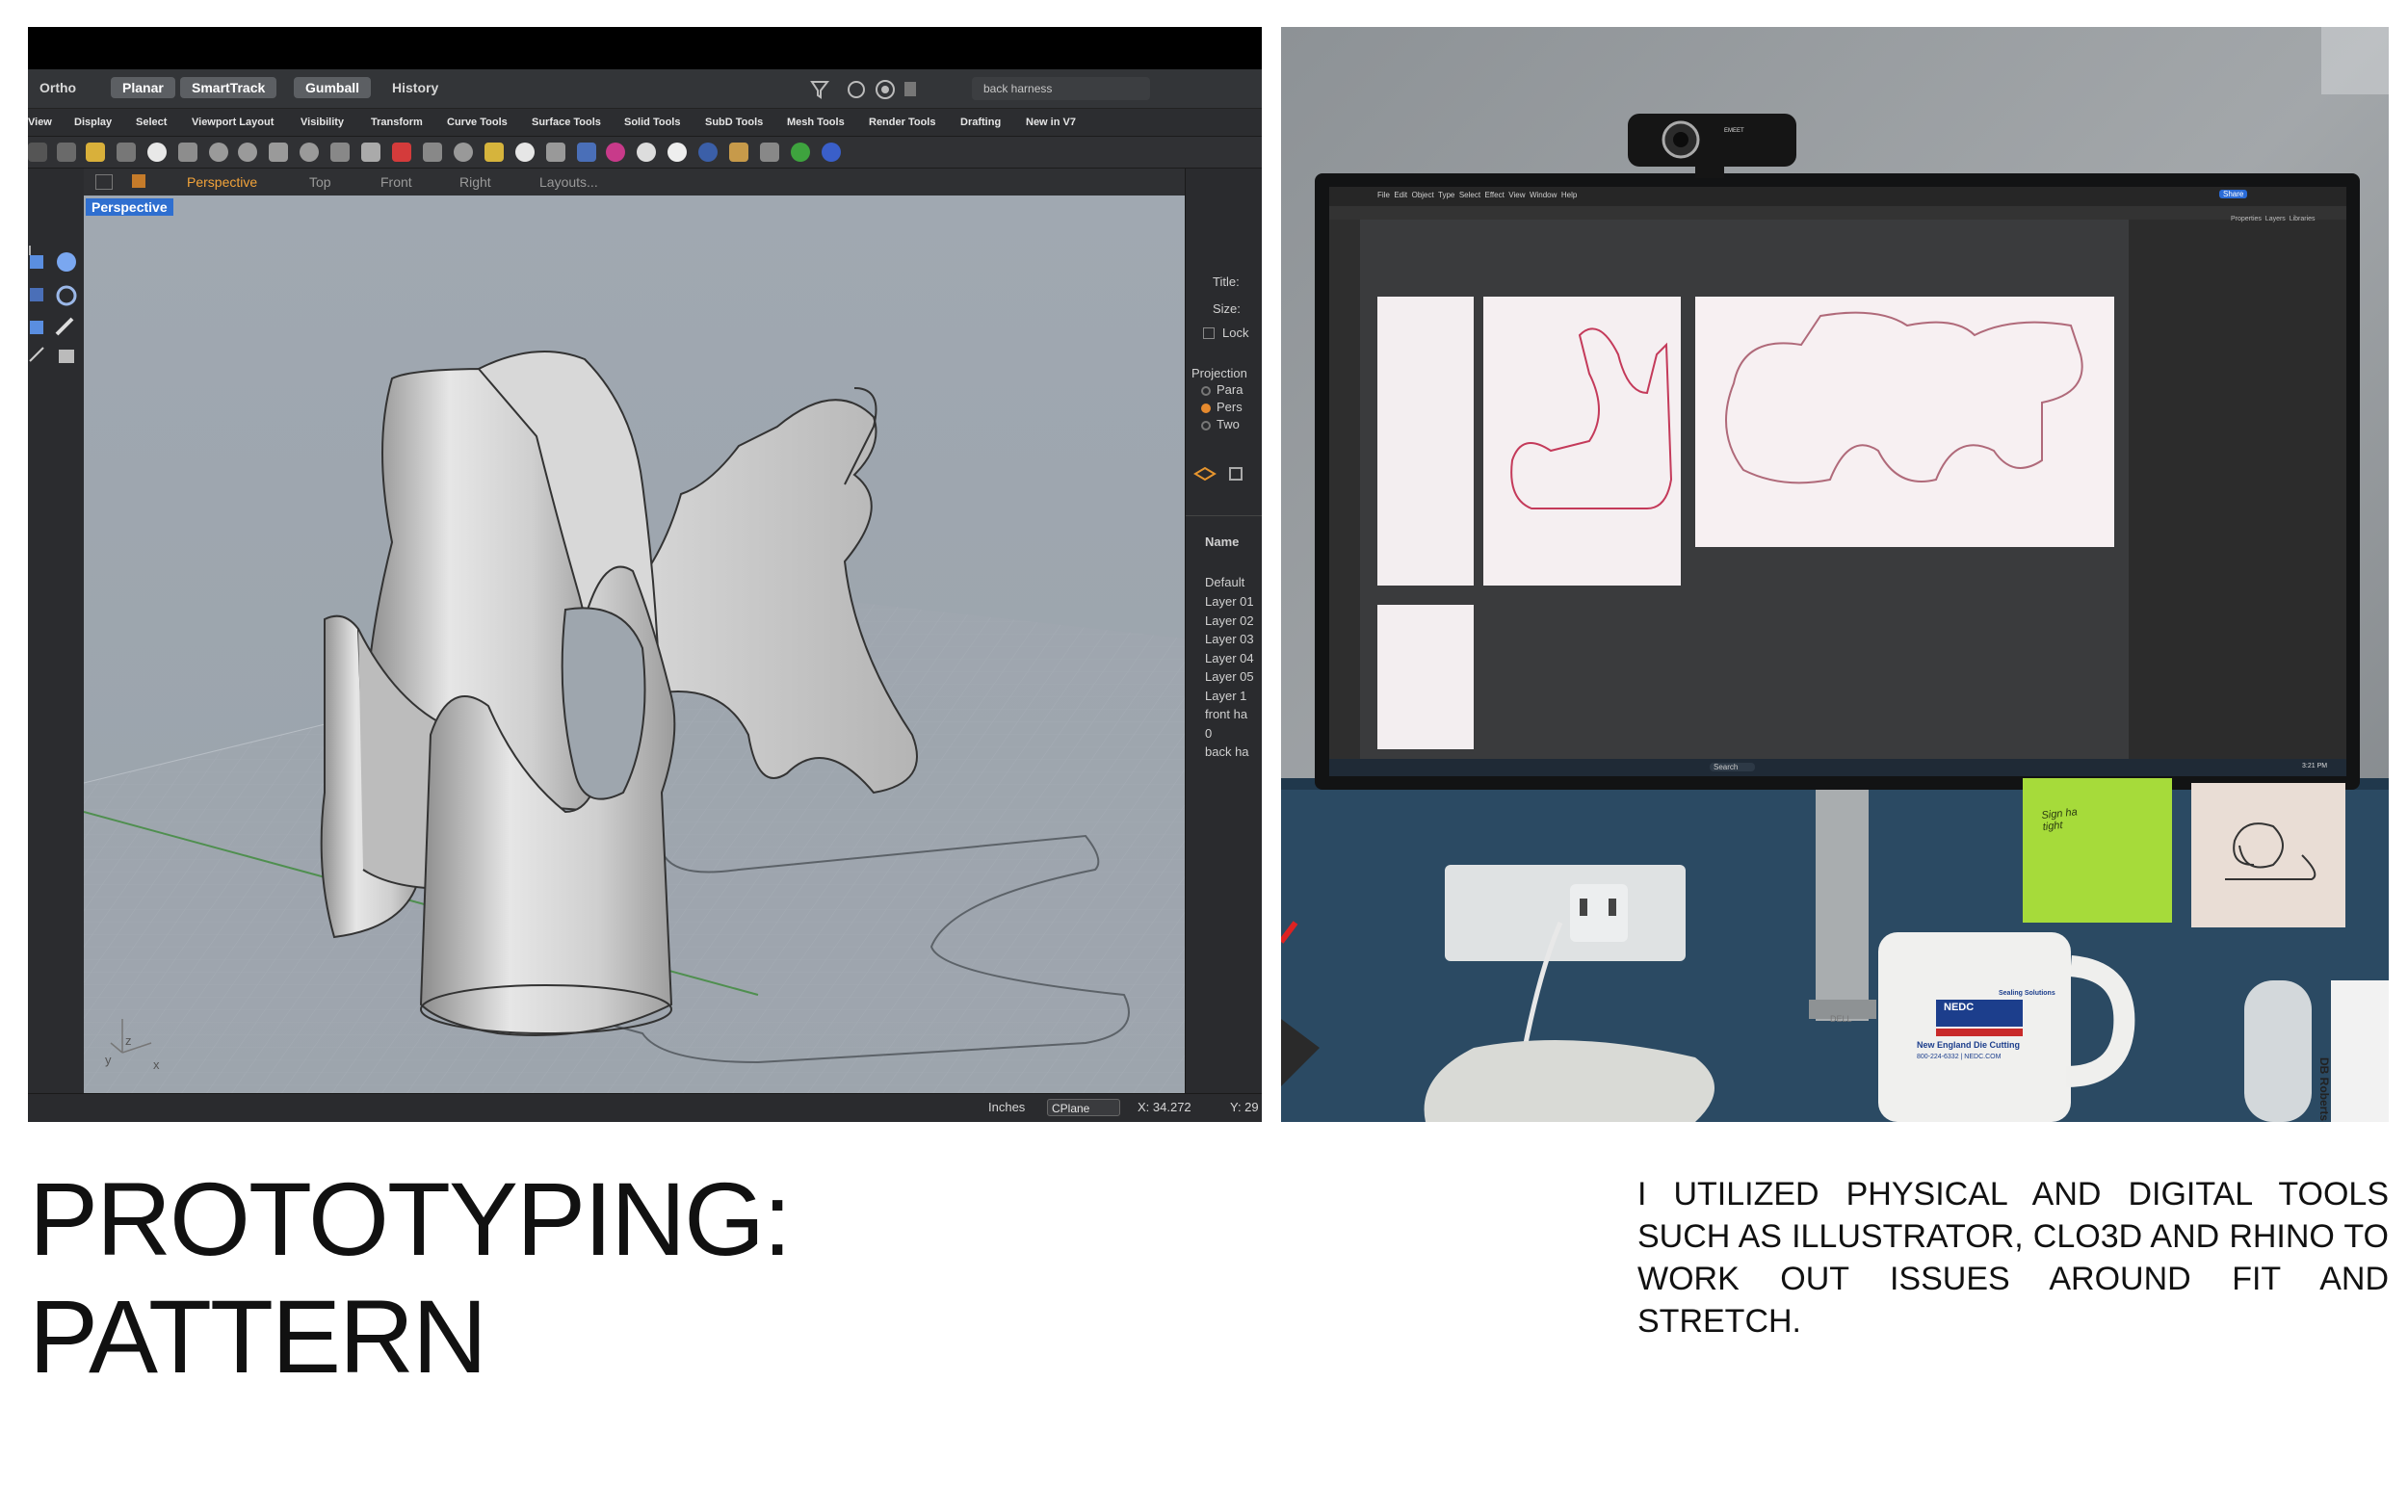 The height and width of the screenshot is (1512, 2408). Describe the element at coordinates (1423, 195) in the screenshot. I see `menu-object: Object` at that location.